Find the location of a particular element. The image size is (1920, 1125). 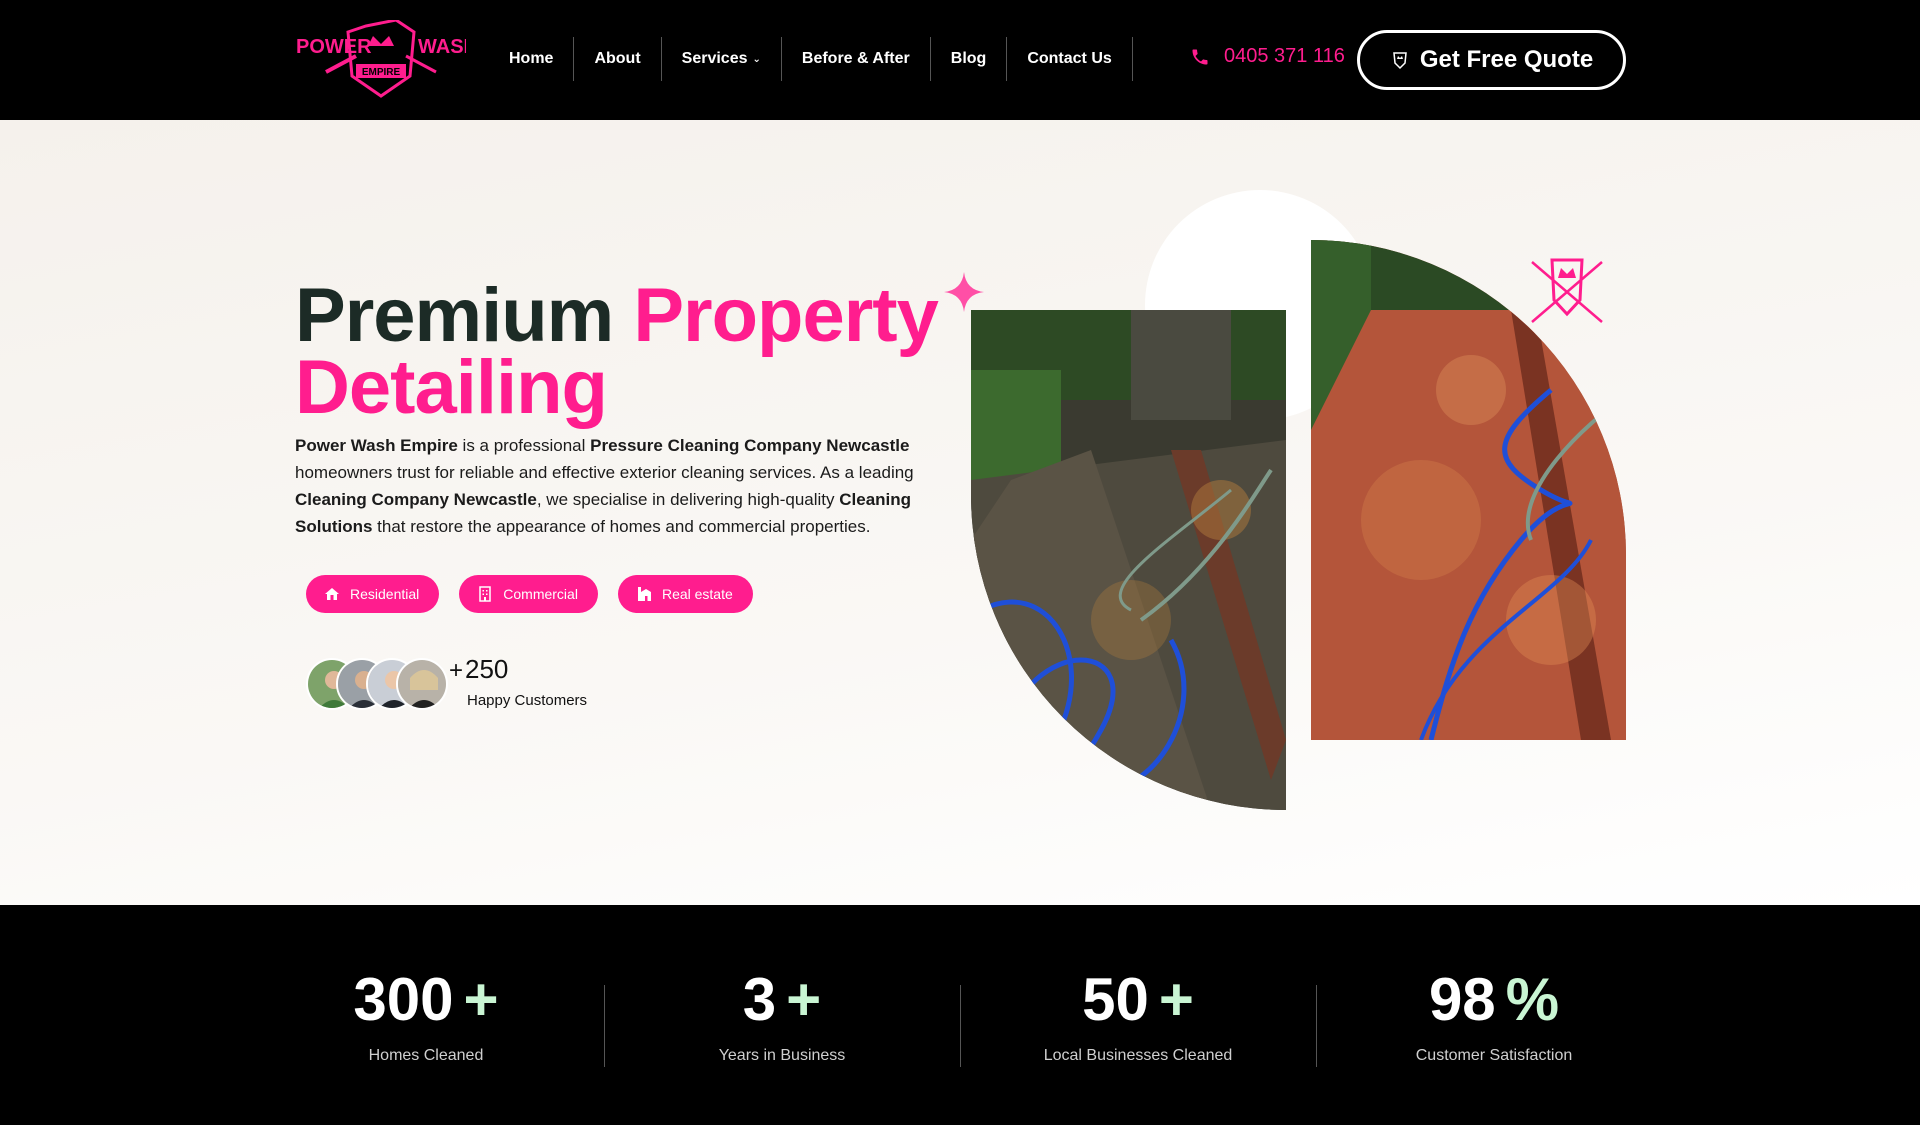

nav-services: Services ⌄ is located at coordinates (722, 59).